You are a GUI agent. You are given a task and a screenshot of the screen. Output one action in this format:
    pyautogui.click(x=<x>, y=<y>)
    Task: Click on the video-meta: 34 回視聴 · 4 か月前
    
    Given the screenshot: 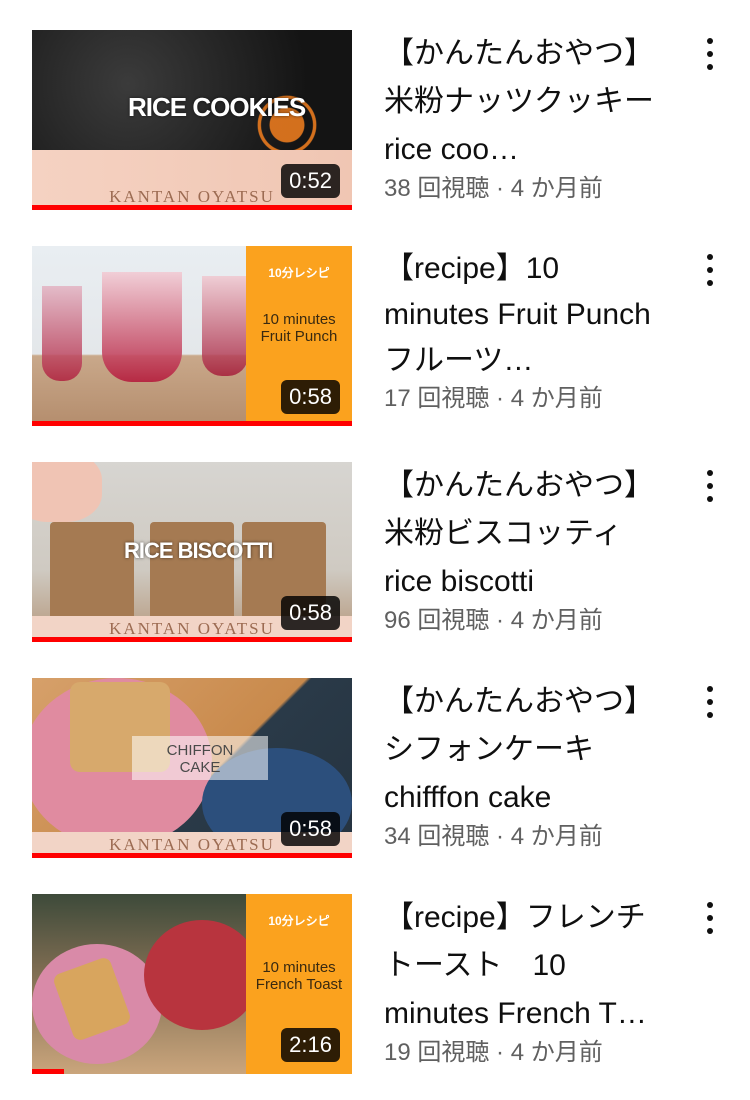 What is the action you would take?
    pyautogui.click(x=493, y=836)
    